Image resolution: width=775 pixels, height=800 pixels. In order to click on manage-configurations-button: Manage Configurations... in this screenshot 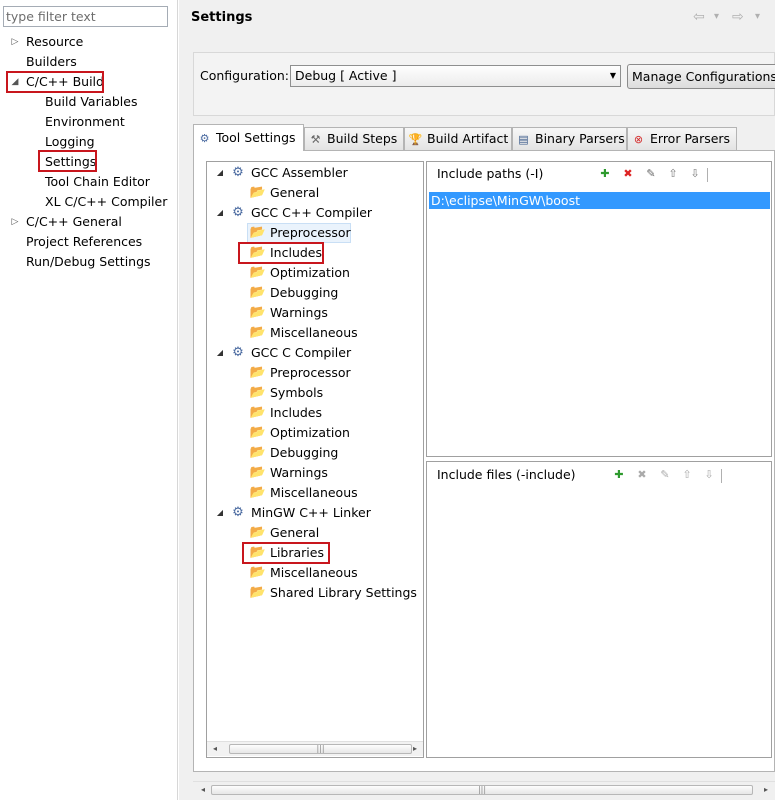, I will do `click(701, 76)`.